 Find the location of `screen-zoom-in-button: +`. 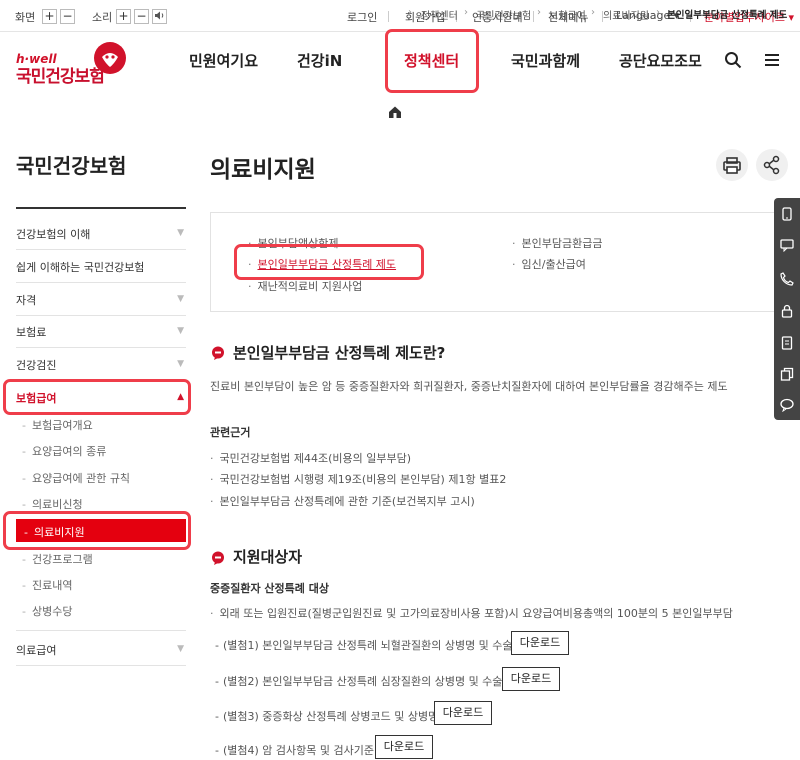

screen-zoom-in-button: + is located at coordinates (49, 16).